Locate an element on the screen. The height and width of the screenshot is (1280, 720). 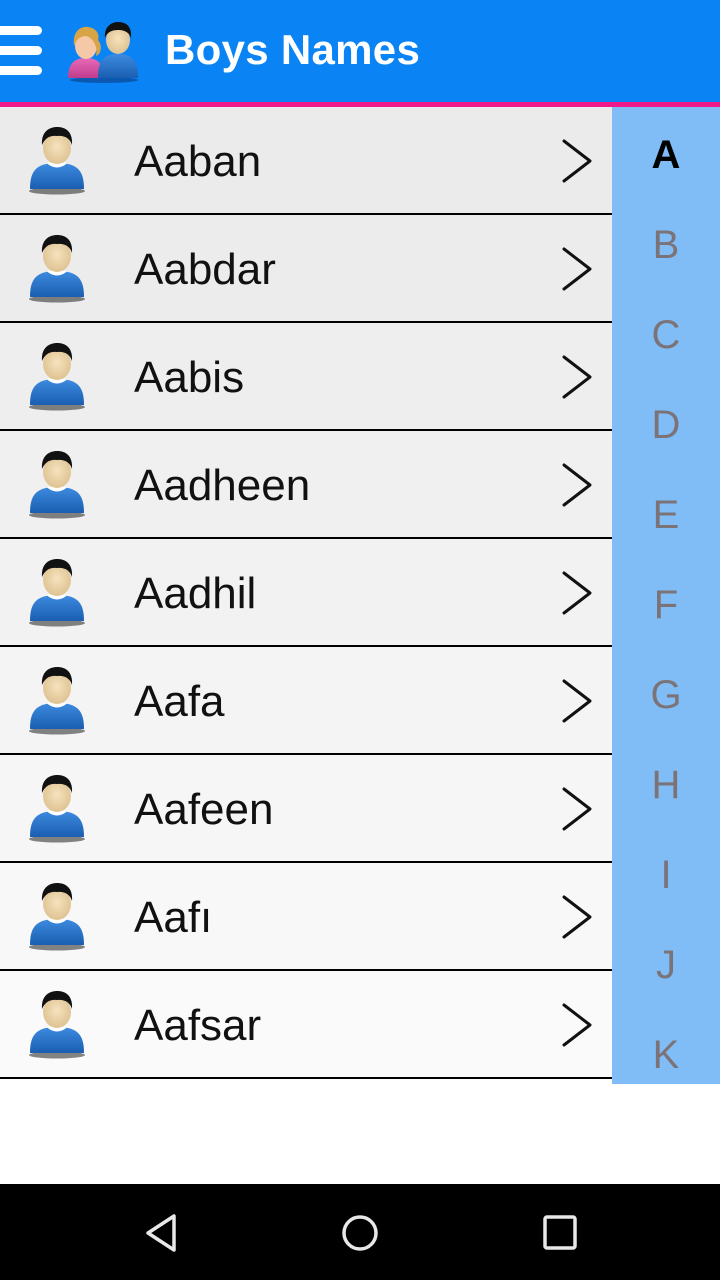
name-label: Aabis is located at coordinates (189, 377).